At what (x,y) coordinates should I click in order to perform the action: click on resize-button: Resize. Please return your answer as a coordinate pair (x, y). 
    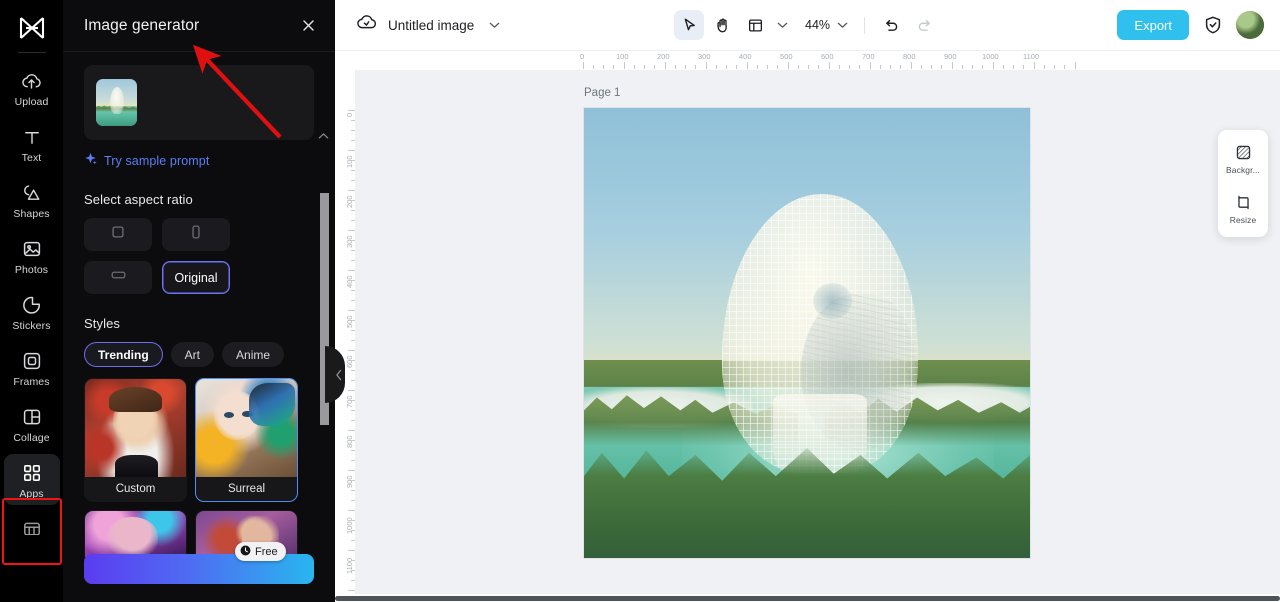
    Looking at the image, I should click on (1243, 208).